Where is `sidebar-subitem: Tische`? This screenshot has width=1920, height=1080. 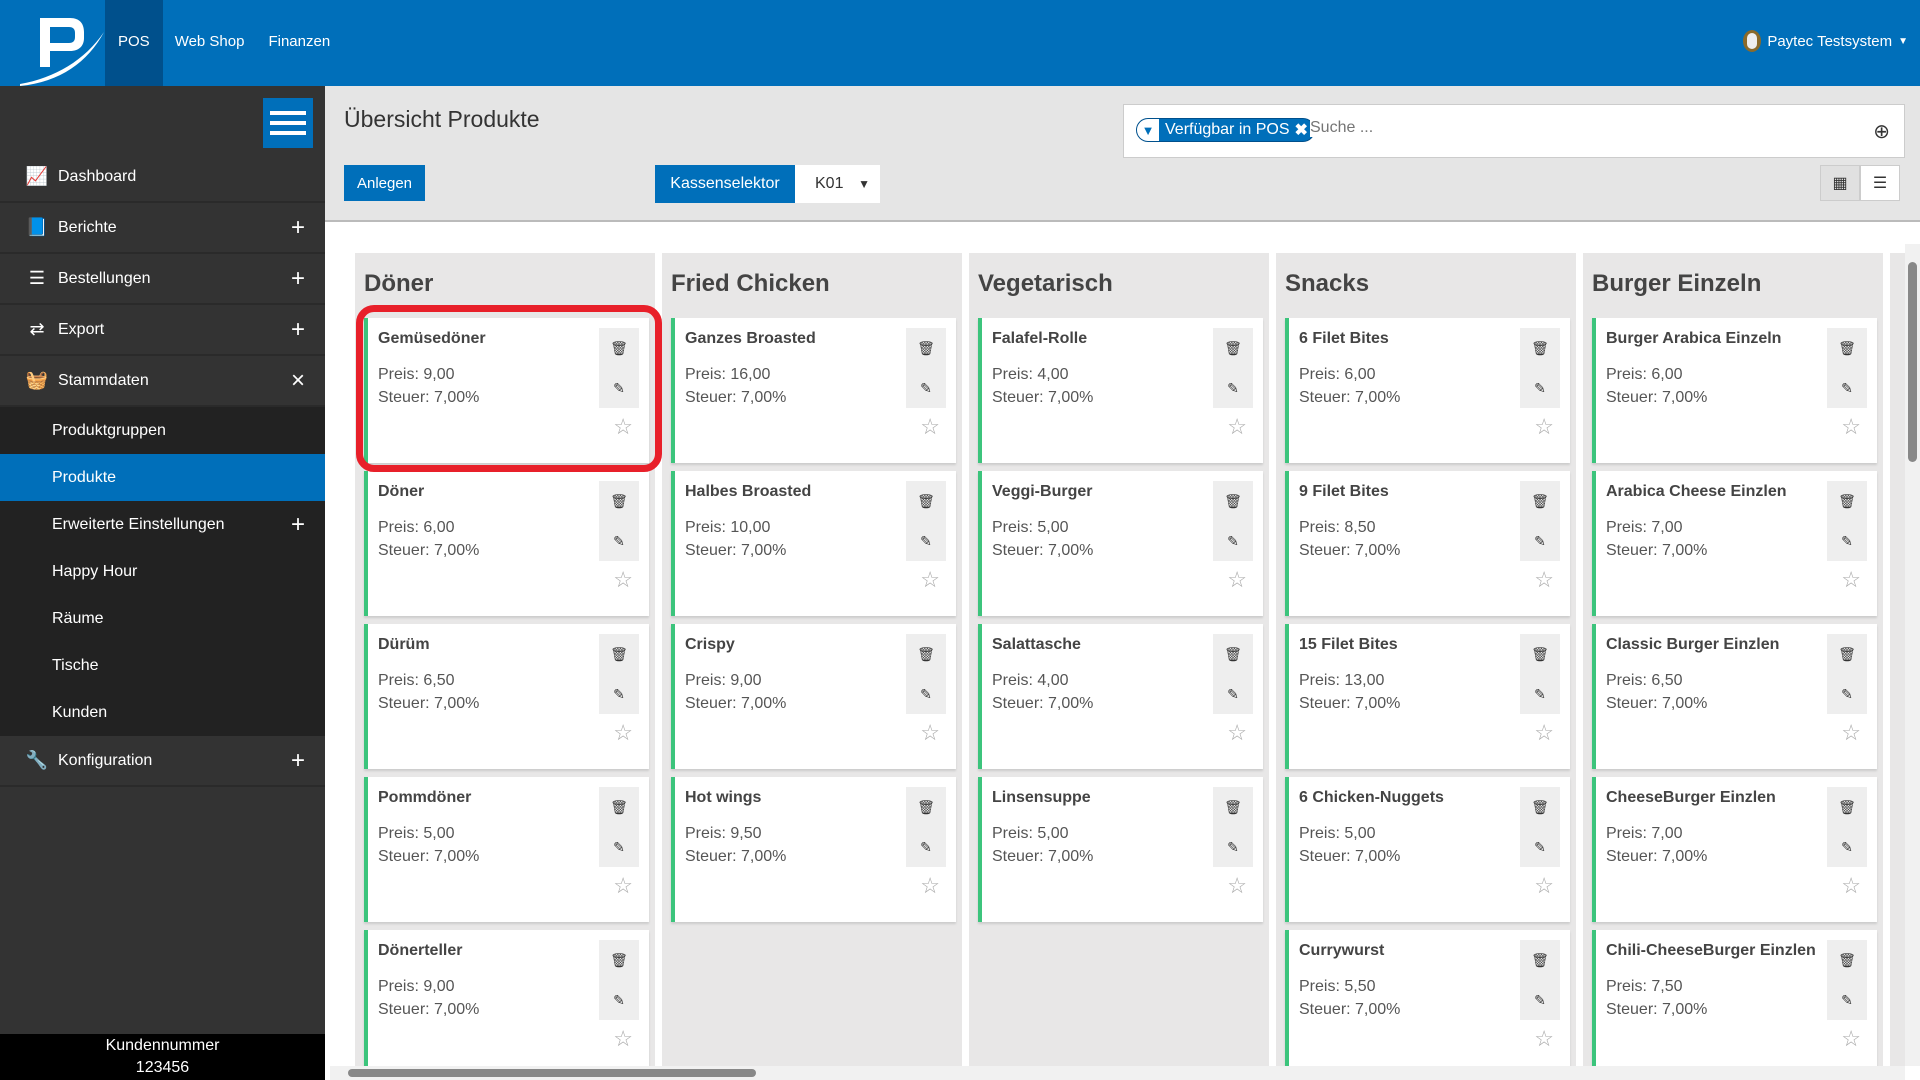
sidebar-subitem: Tische is located at coordinates (162, 665).